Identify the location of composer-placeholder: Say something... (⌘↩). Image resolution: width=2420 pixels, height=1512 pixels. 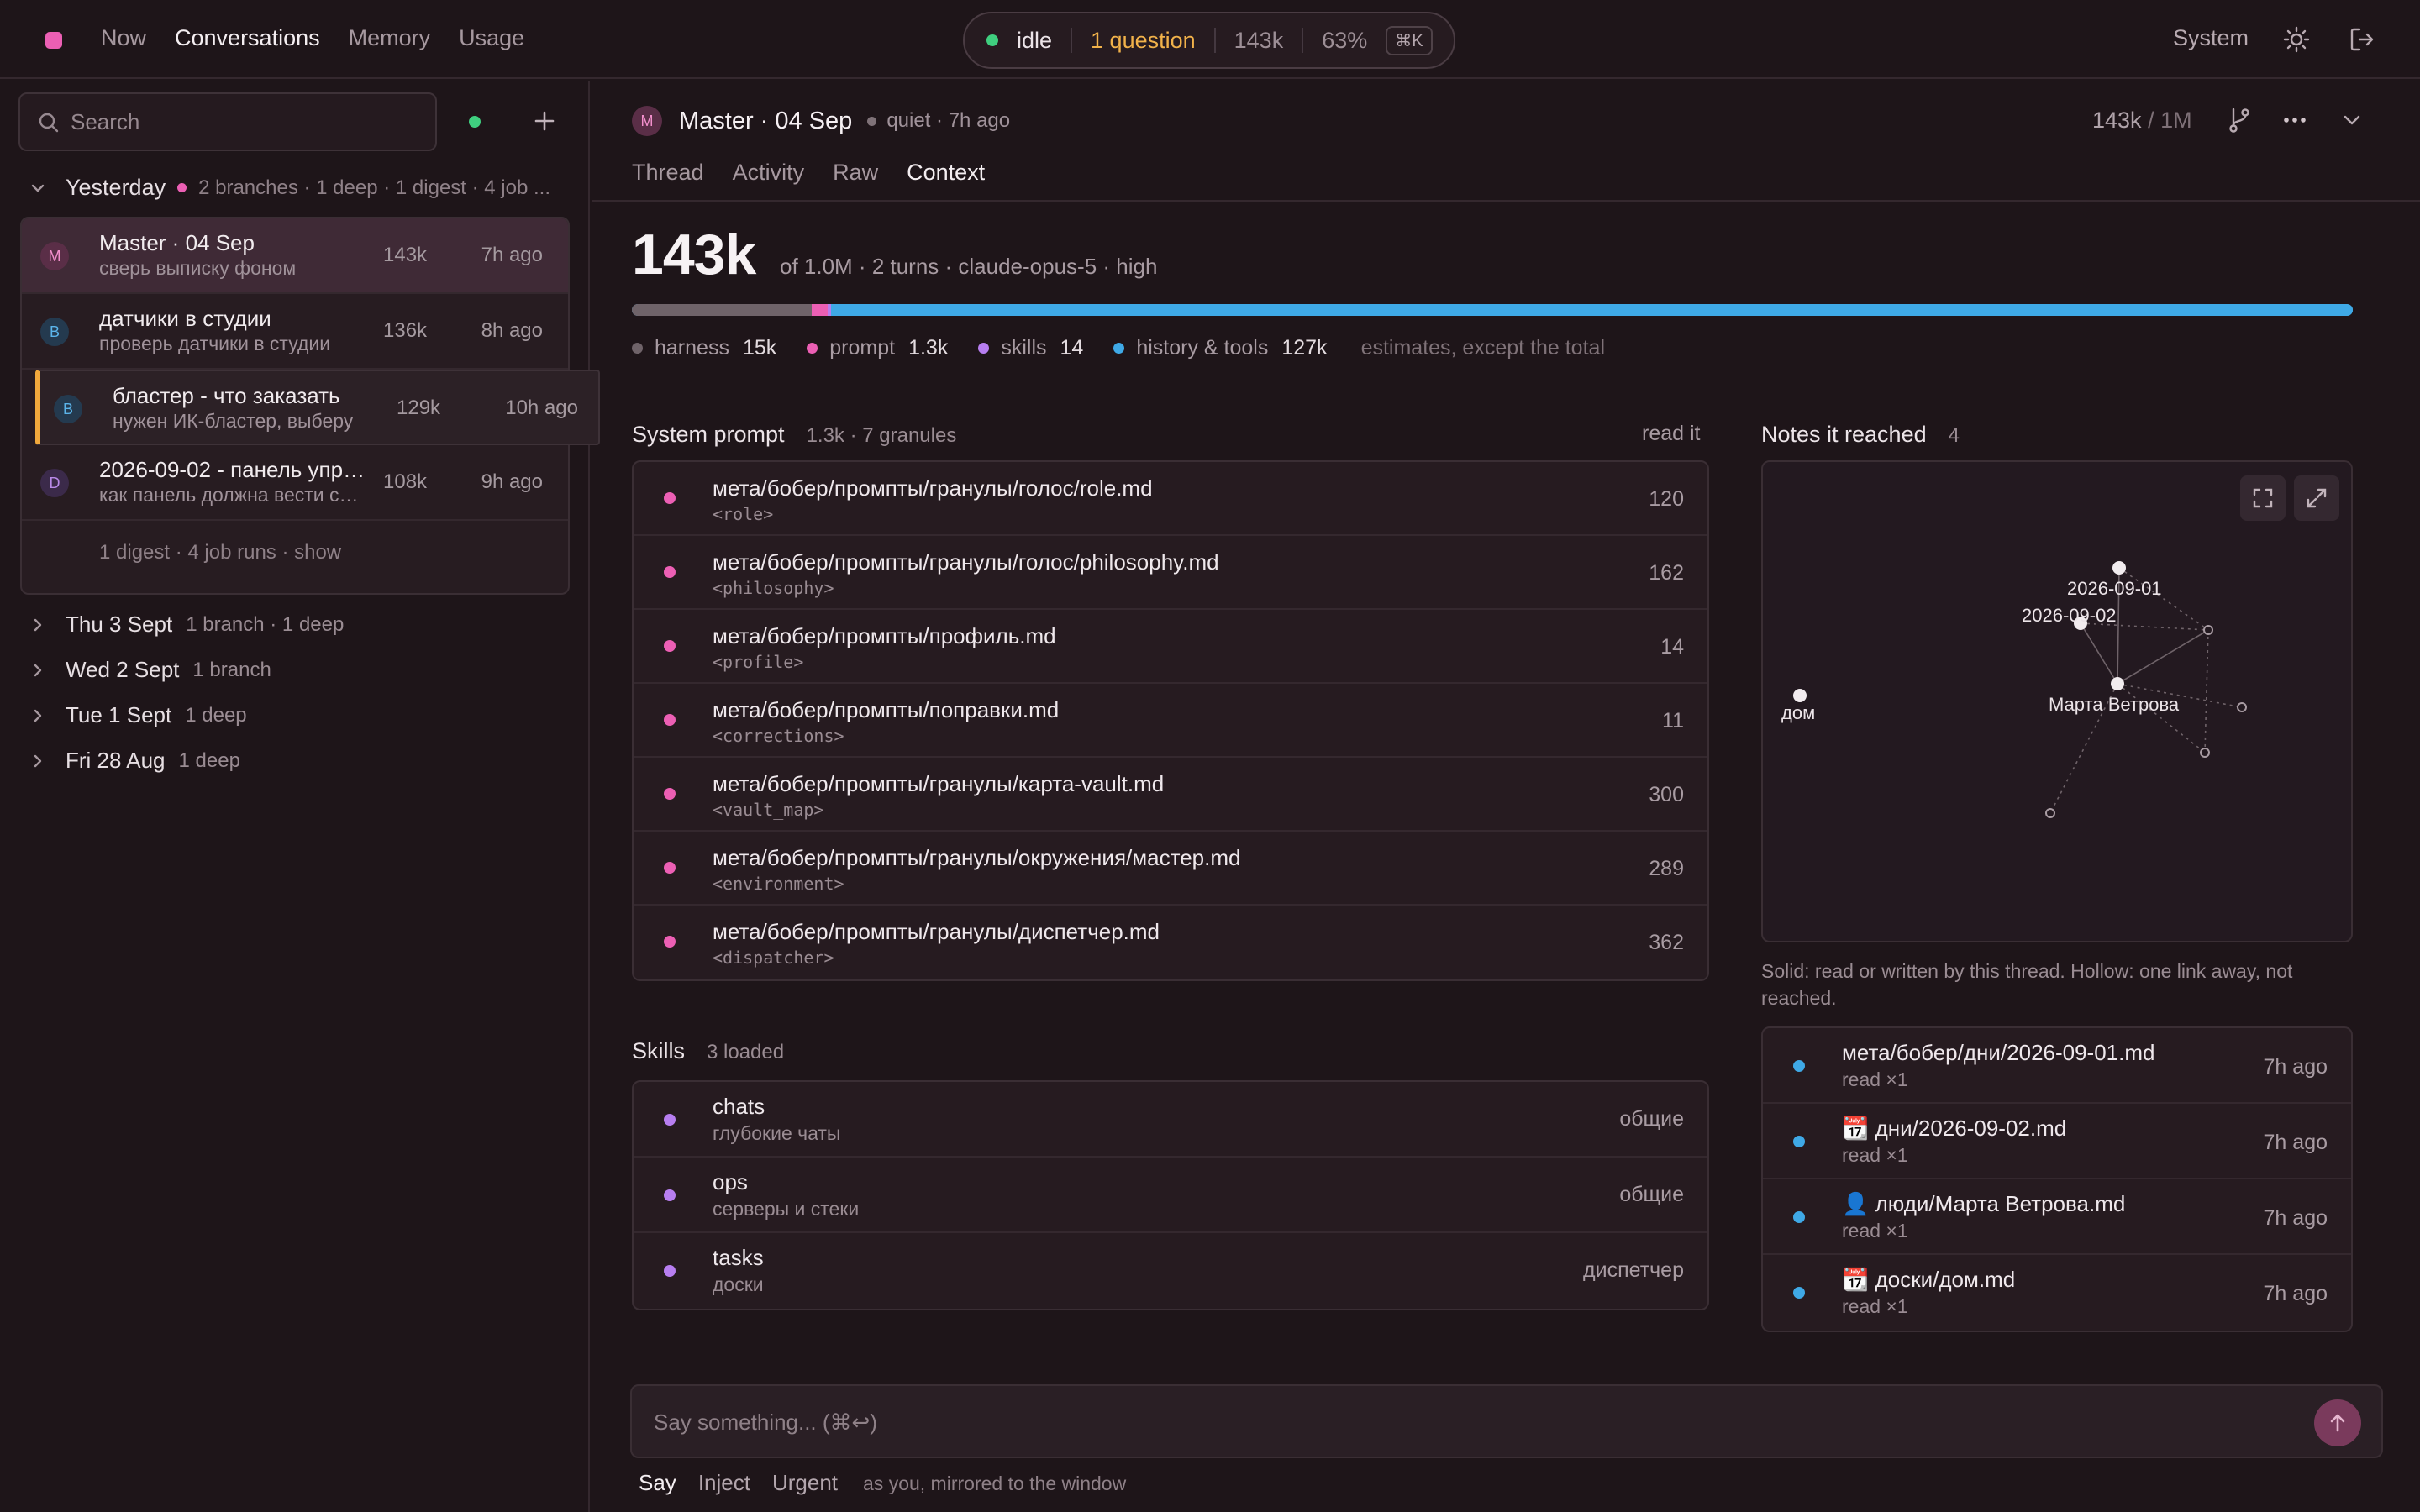
(765, 1422).